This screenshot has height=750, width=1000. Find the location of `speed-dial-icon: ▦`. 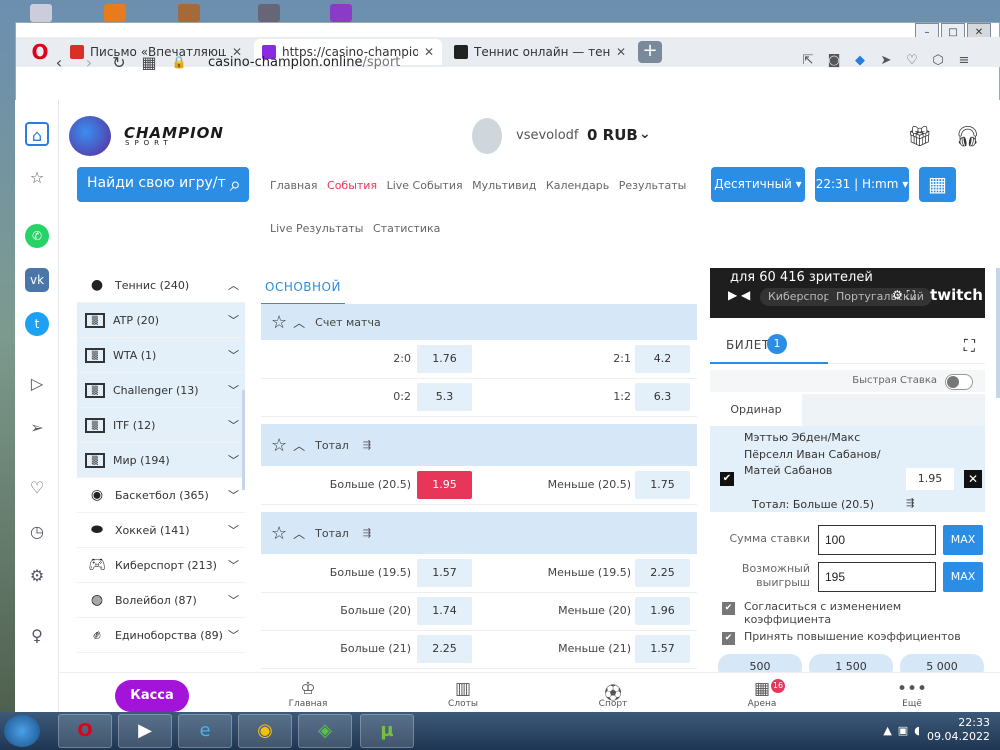

speed-dial-icon: ▦ is located at coordinates (149, 62).